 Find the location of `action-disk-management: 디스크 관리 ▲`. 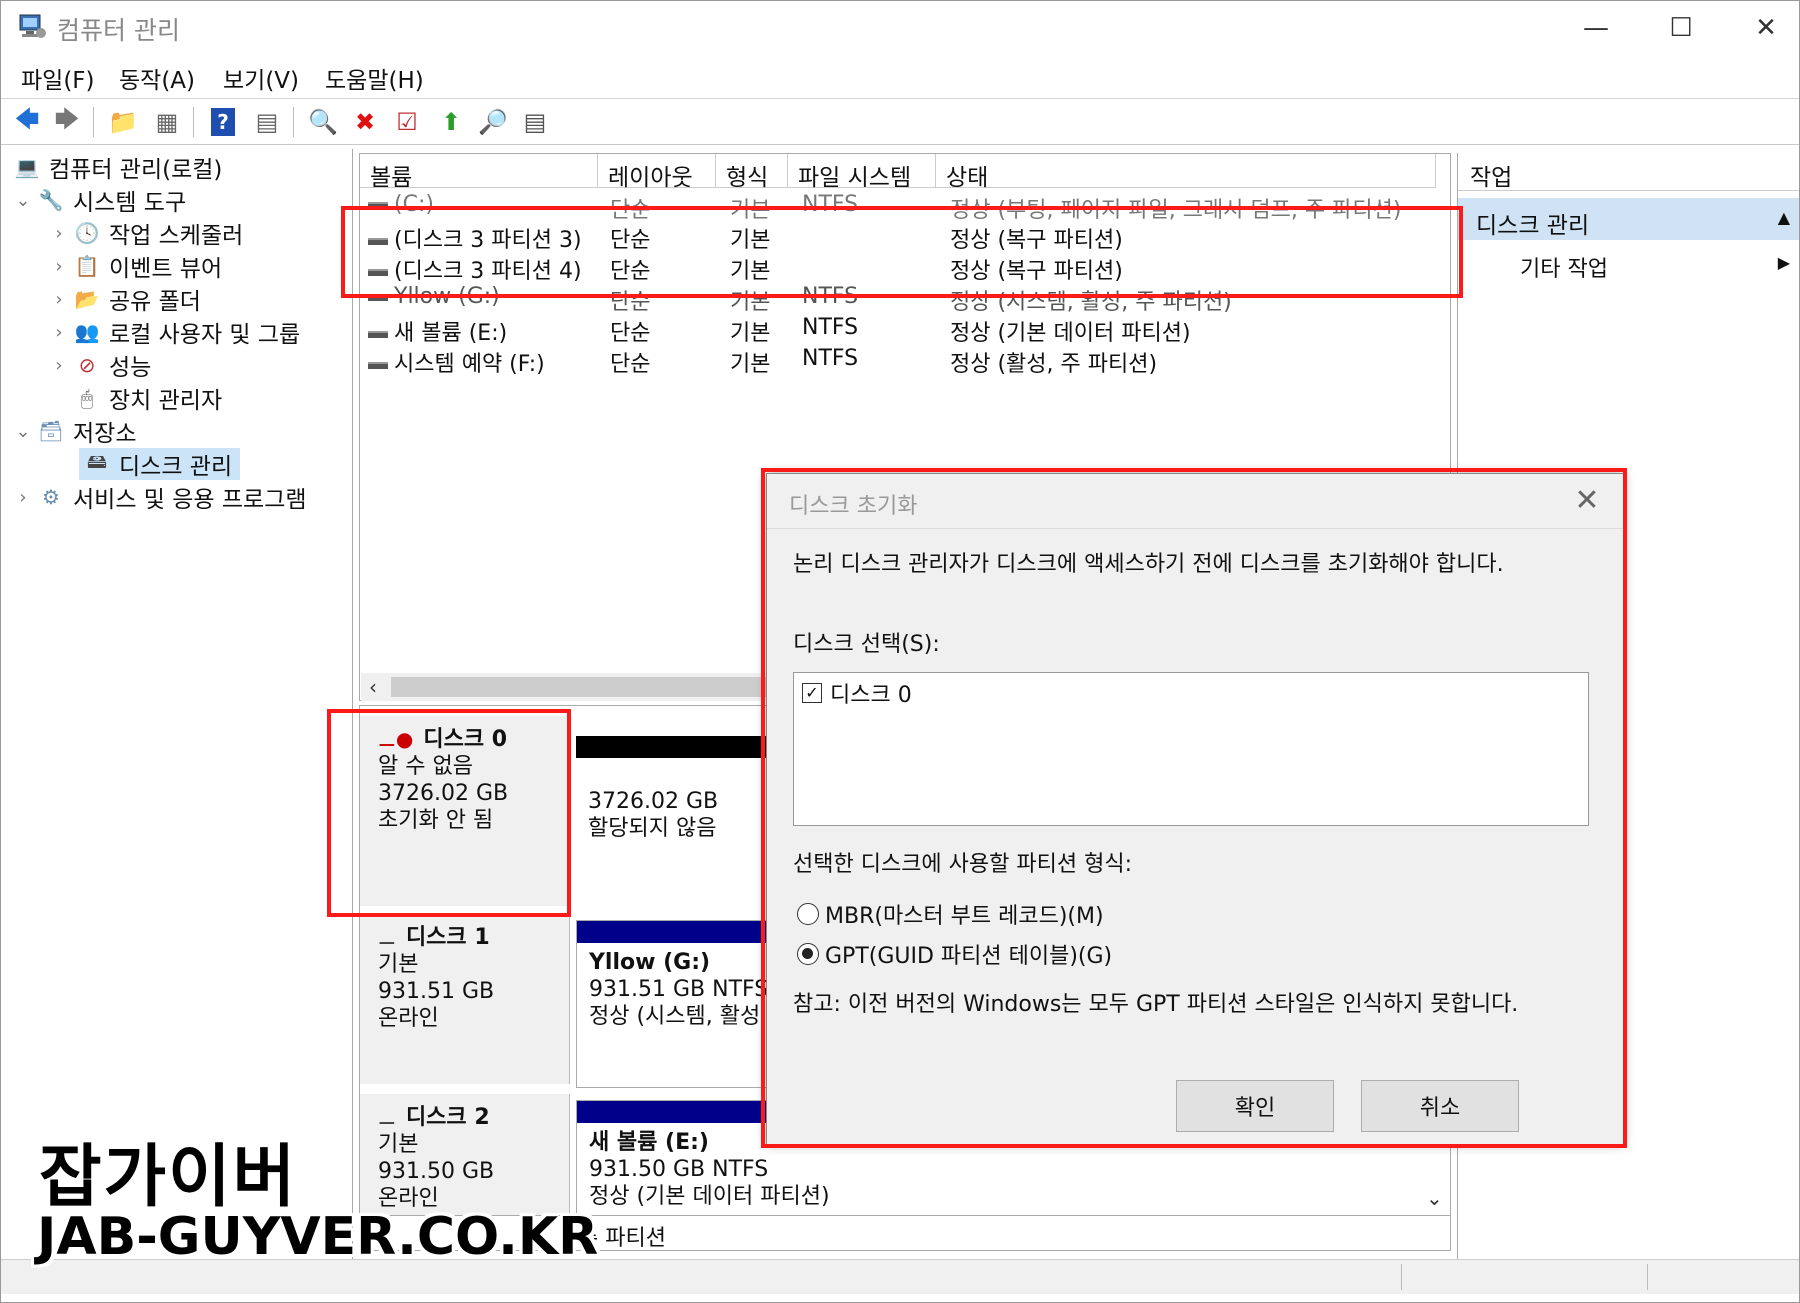

action-disk-management: 디스크 관리 ▲ is located at coordinates (1628, 219).